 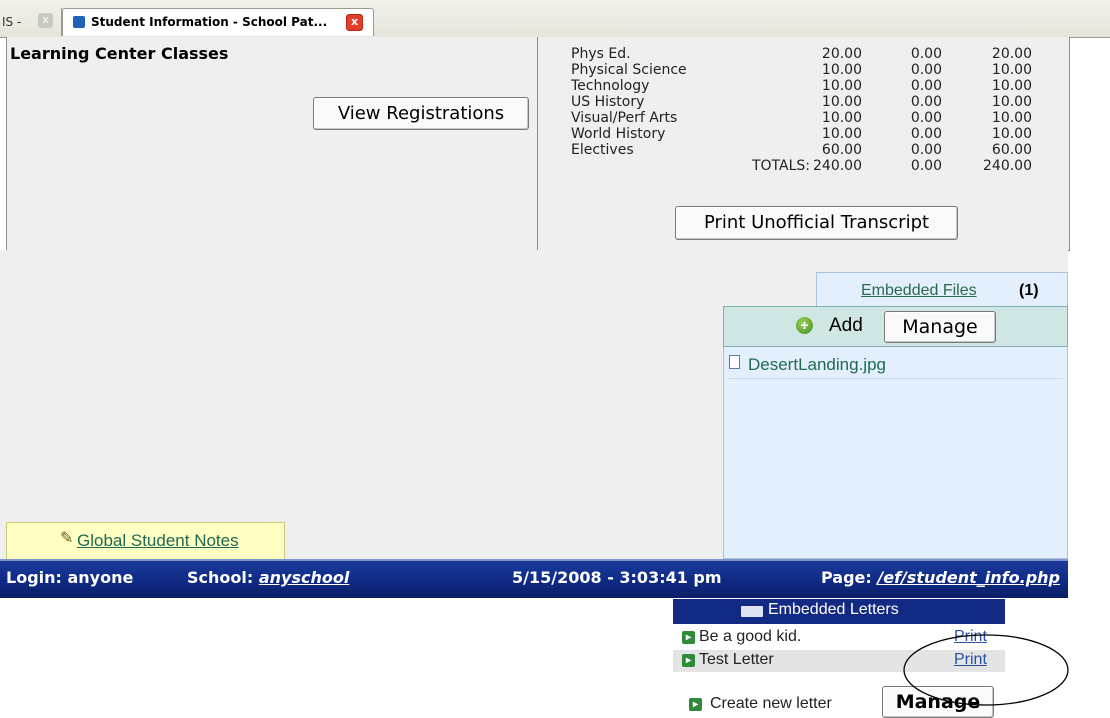 I want to click on credit-row: Visual/Perf Arts 10.00 0.00 10.00, so click(x=821, y=118).